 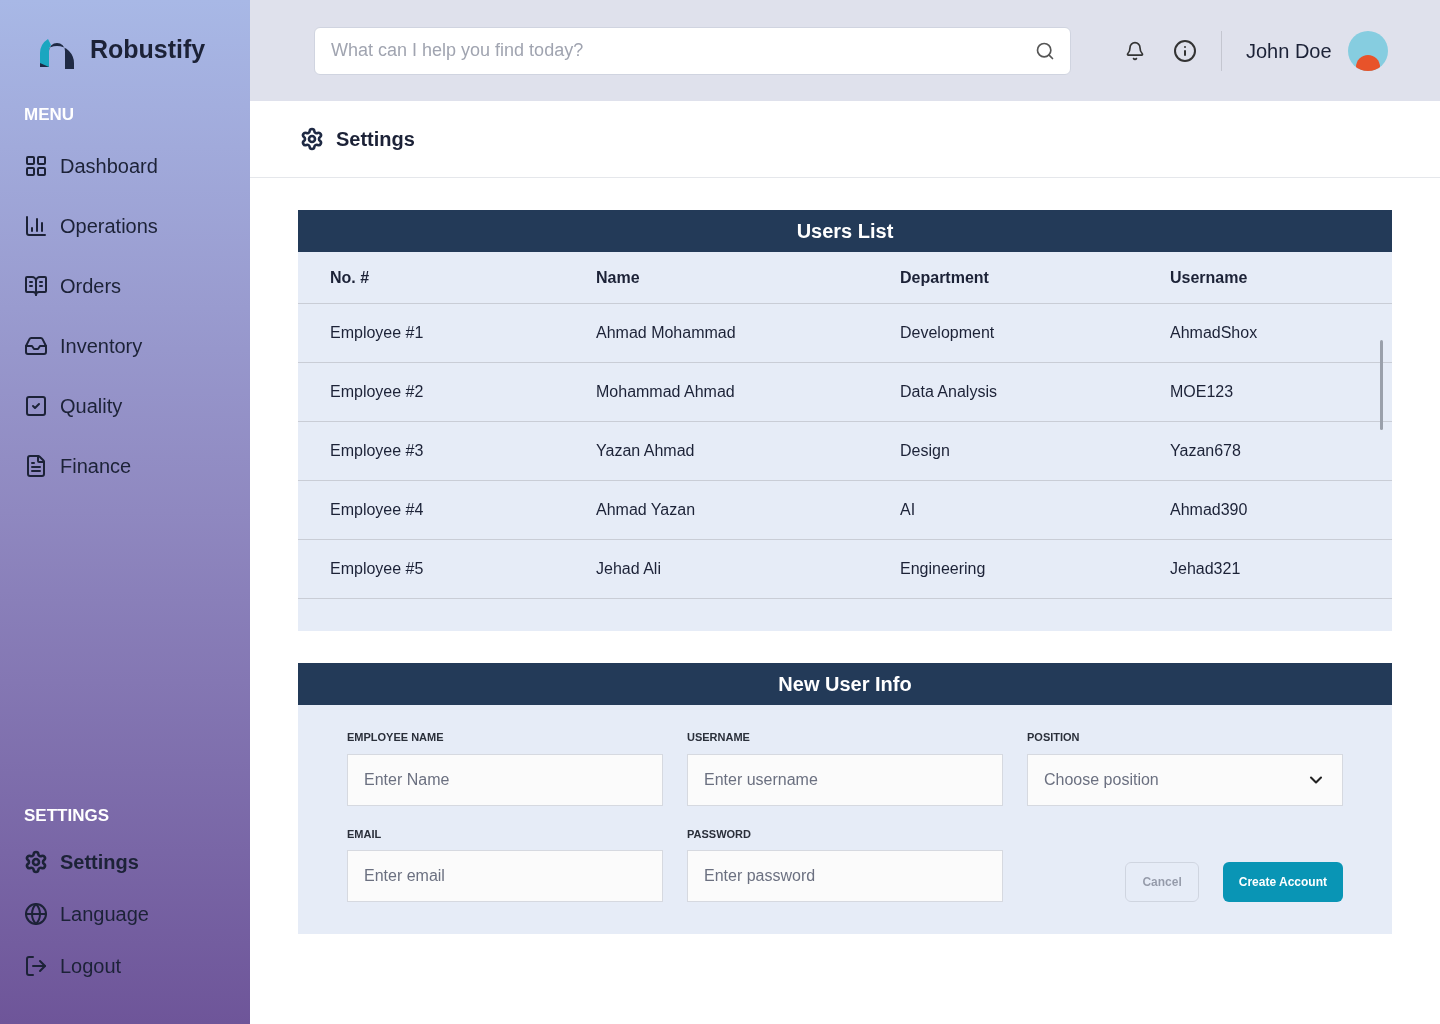 What do you see at coordinates (125, 165) in the screenshot?
I see `nav-item: Dashboard` at bounding box center [125, 165].